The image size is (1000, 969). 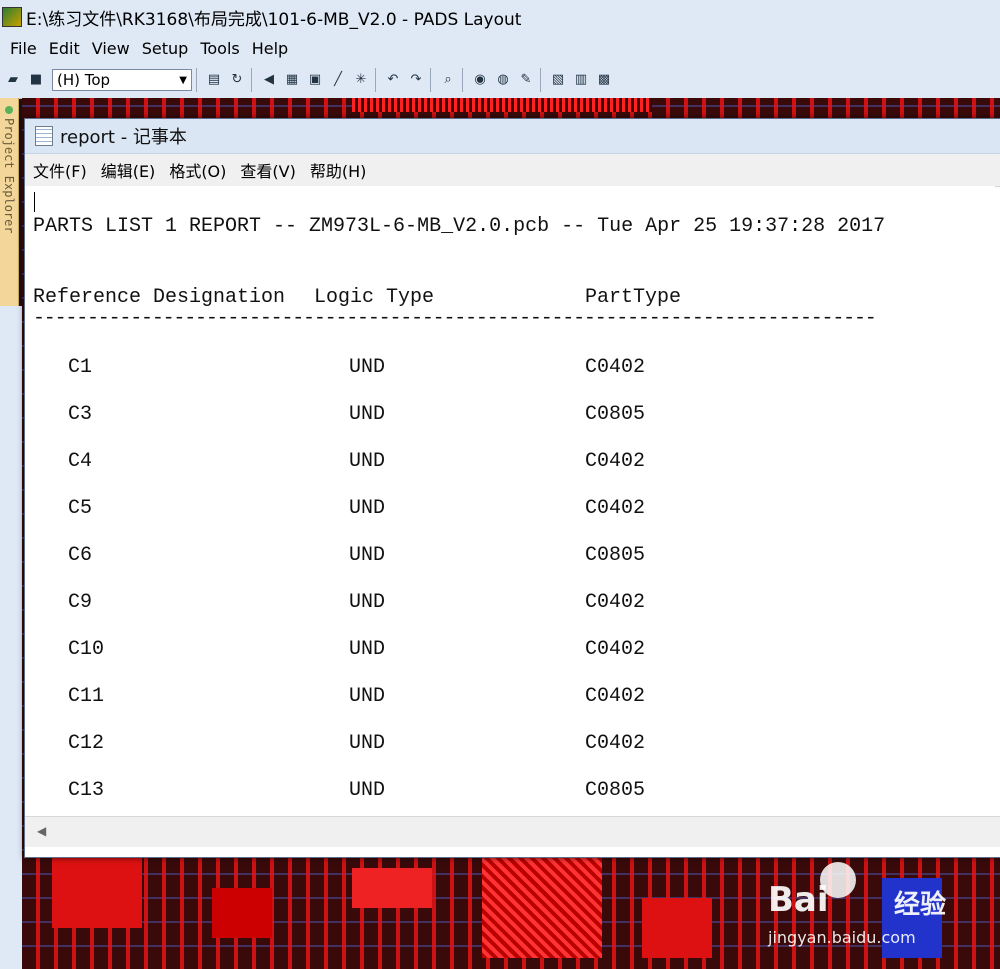 What do you see at coordinates (269, 80) in the screenshot?
I see `design-toolbar-icon: ◀` at bounding box center [269, 80].